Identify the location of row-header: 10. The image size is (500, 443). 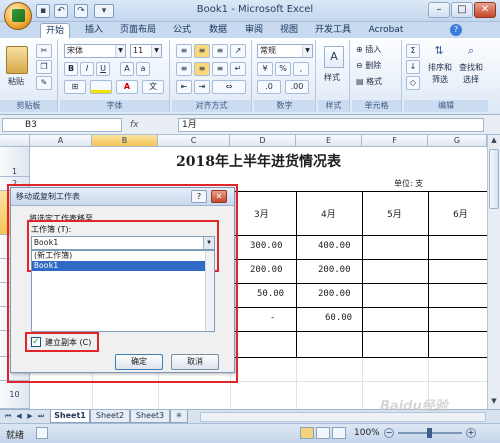
(15, 395).